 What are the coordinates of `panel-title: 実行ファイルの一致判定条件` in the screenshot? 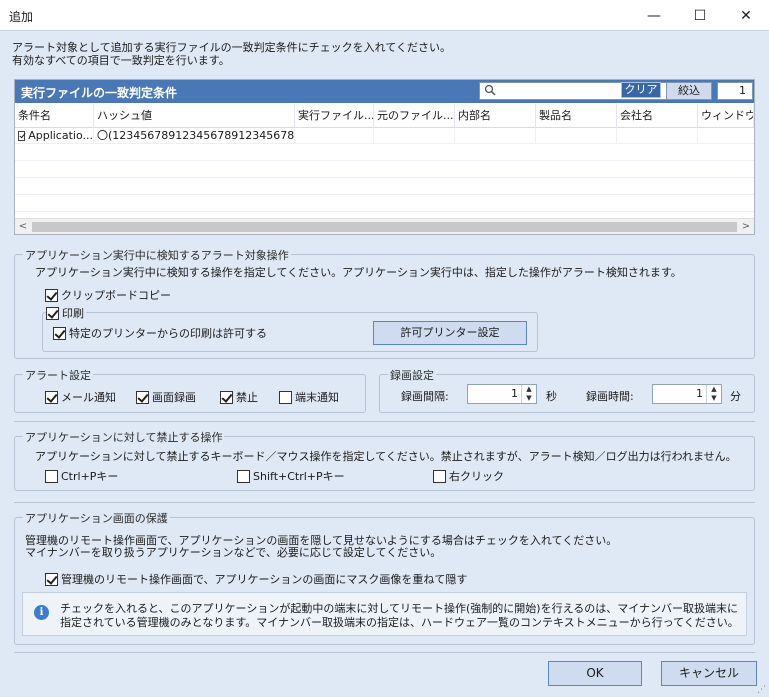 It's located at (99, 93).